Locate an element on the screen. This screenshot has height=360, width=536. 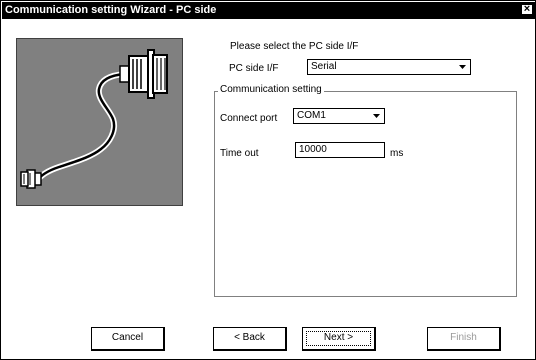
window-title: Communication setting Wizard - PC side is located at coordinates (111, 10).